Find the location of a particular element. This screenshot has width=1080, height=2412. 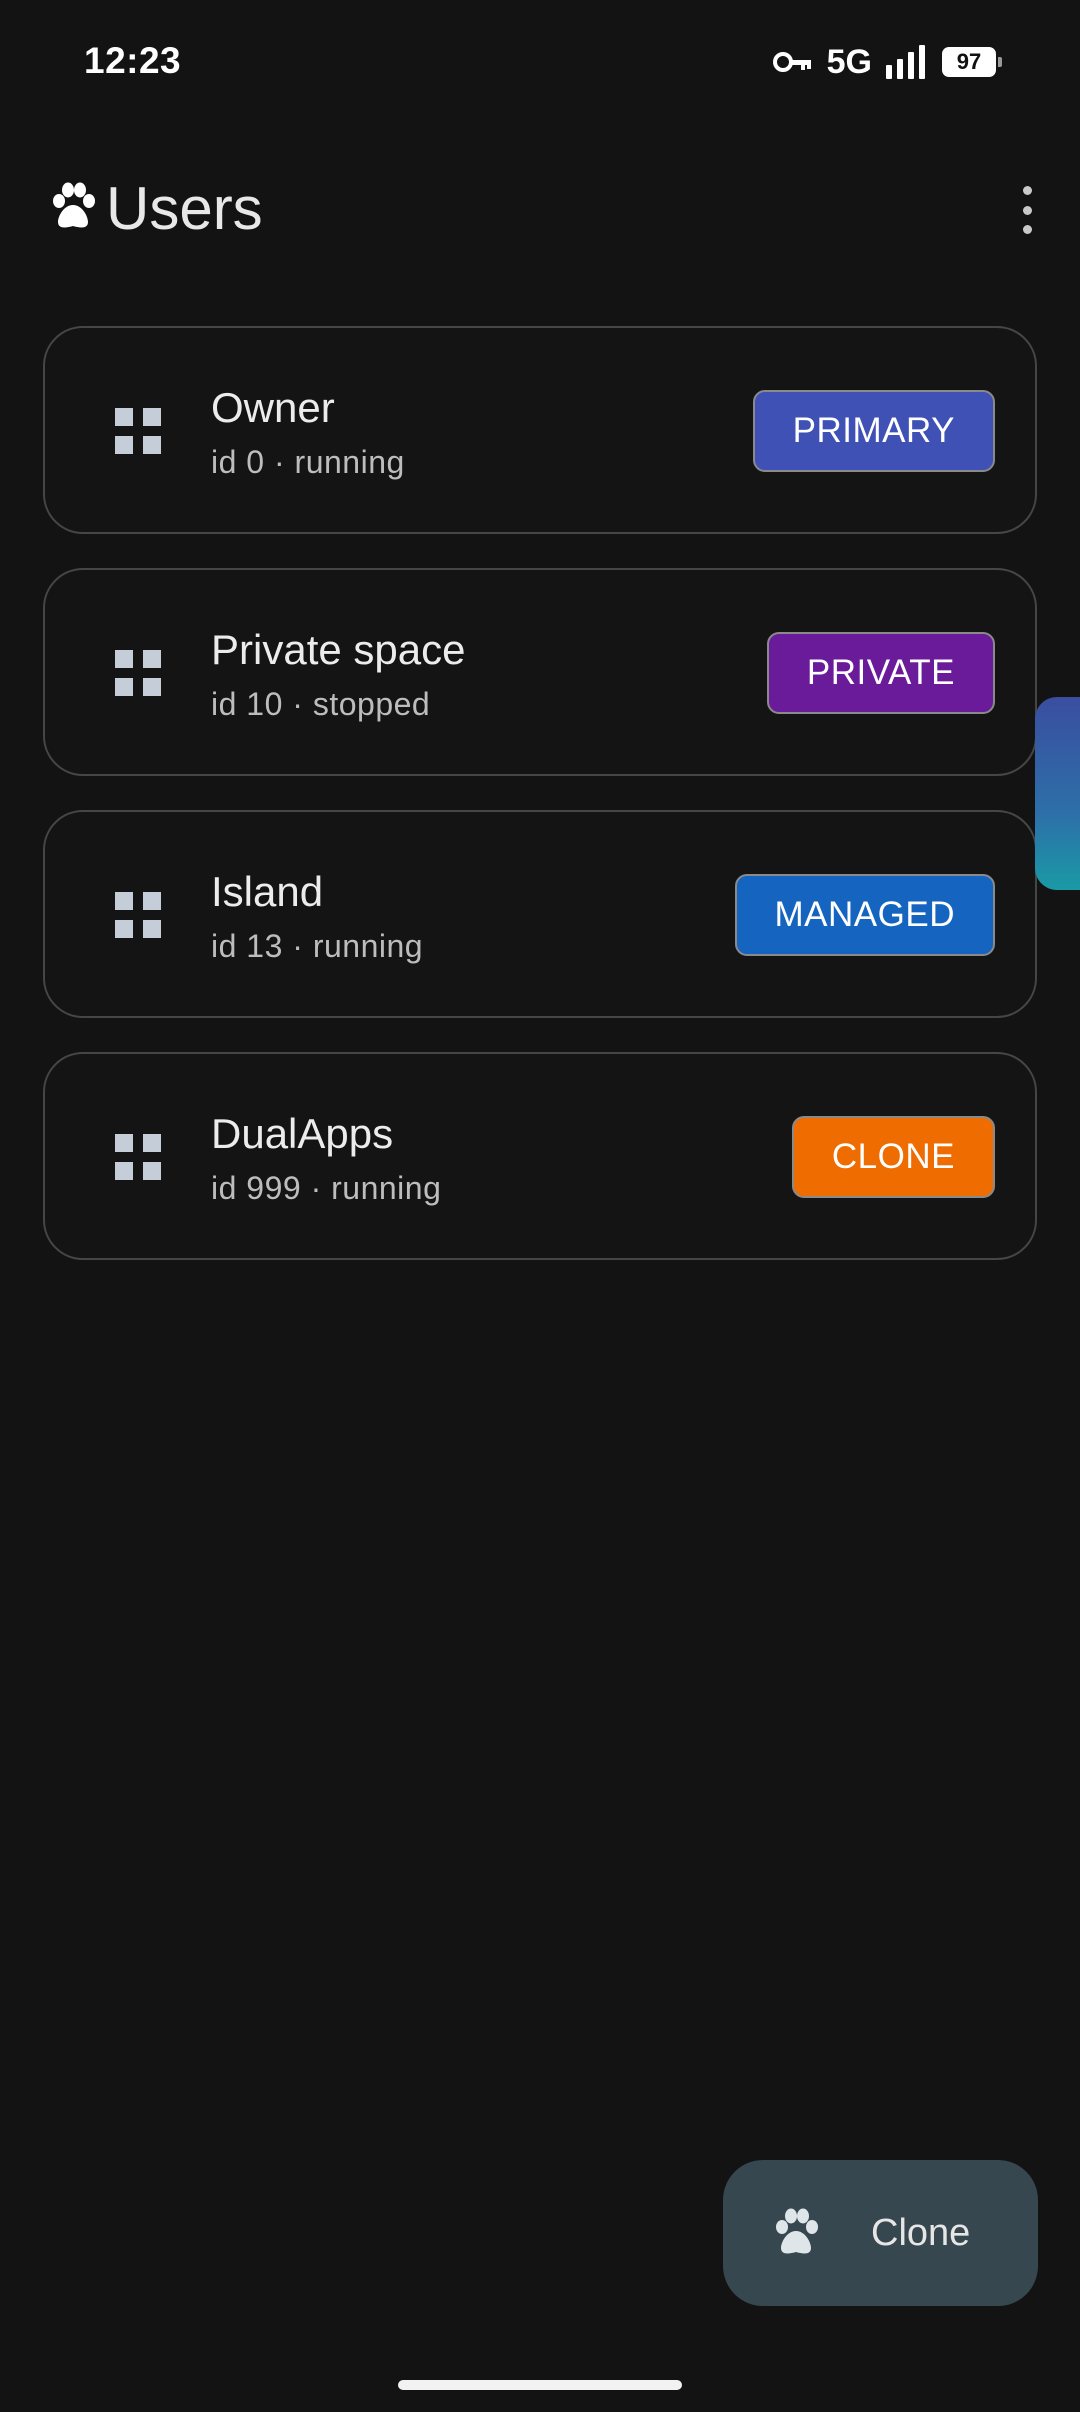

user-name: Island is located at coordinates (267, 891).